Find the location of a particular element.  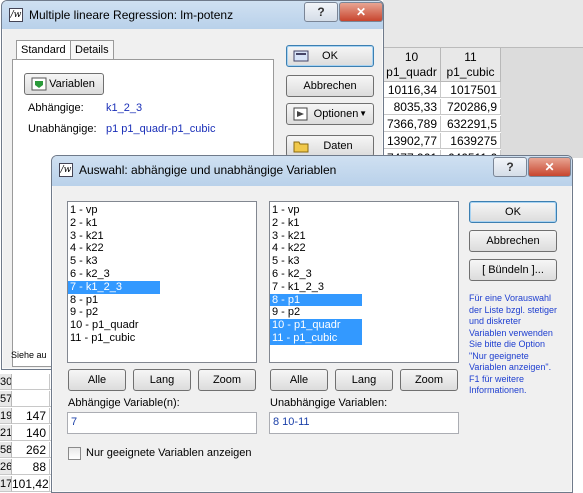

help-icon: ? is located at coordinates (321, 12).